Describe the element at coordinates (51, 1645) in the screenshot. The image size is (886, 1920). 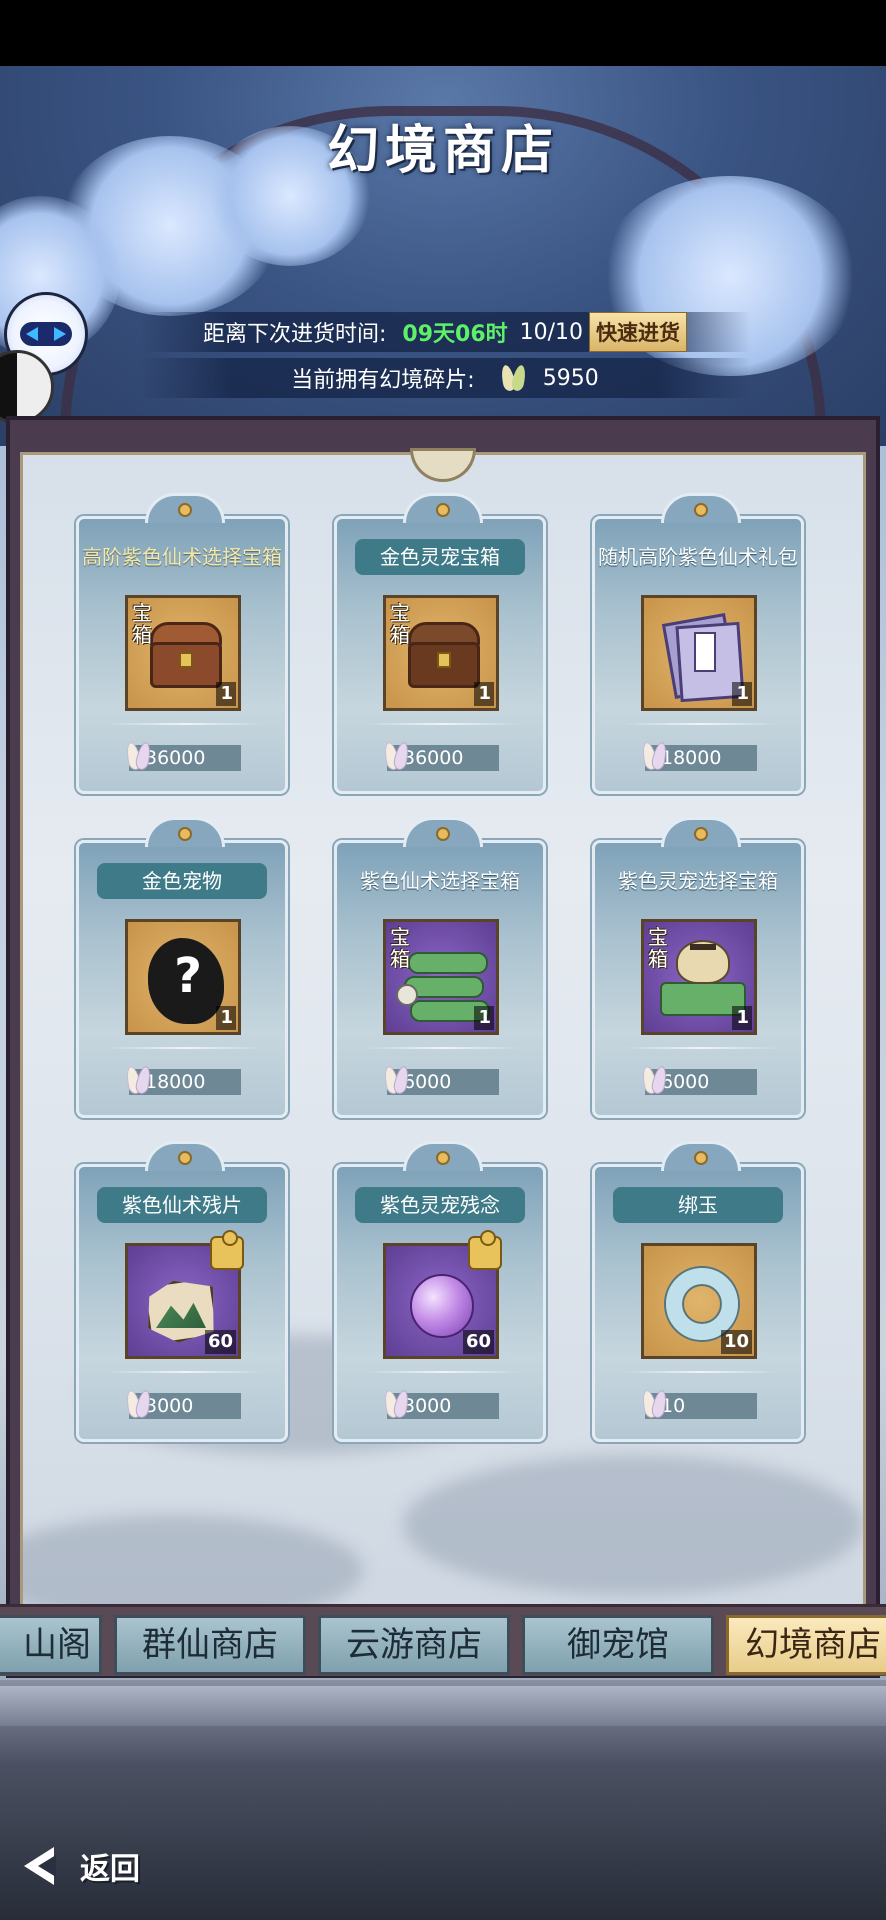
I see `tab-shange: 山阁` at that location.